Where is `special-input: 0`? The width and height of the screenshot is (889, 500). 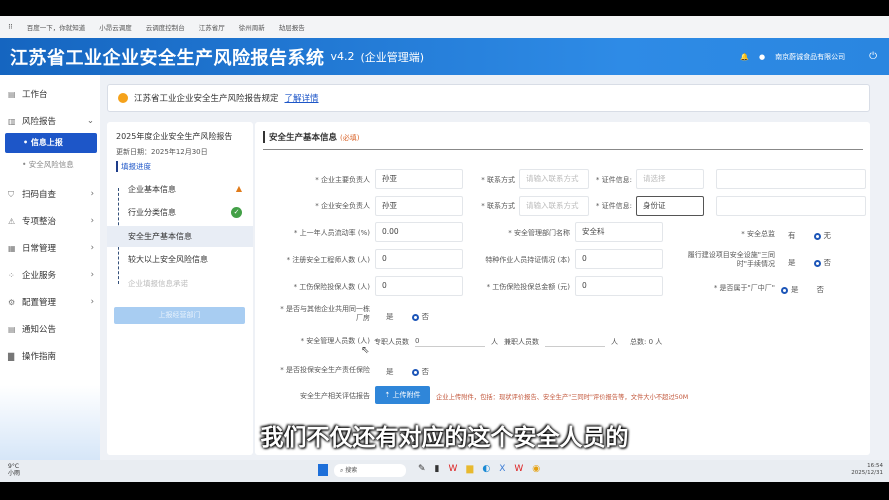 special-input: 0 is located at coordinates (619, 259).